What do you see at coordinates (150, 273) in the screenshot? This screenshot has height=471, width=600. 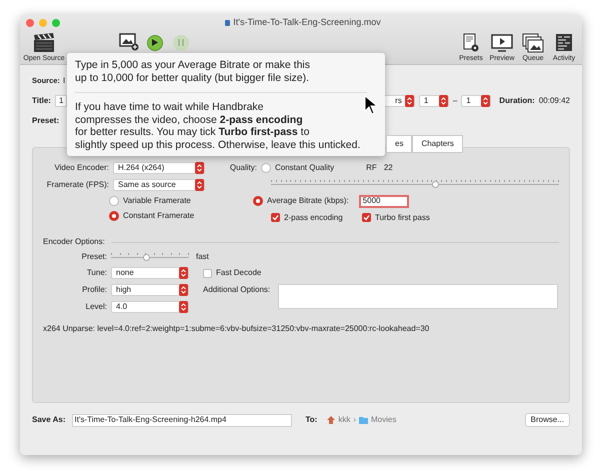 I see `tune-popup: none` at bounding box center [150, 273].